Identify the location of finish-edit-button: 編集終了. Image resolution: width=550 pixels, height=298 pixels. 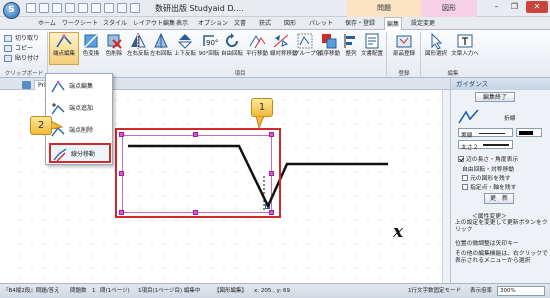
(495, 97).